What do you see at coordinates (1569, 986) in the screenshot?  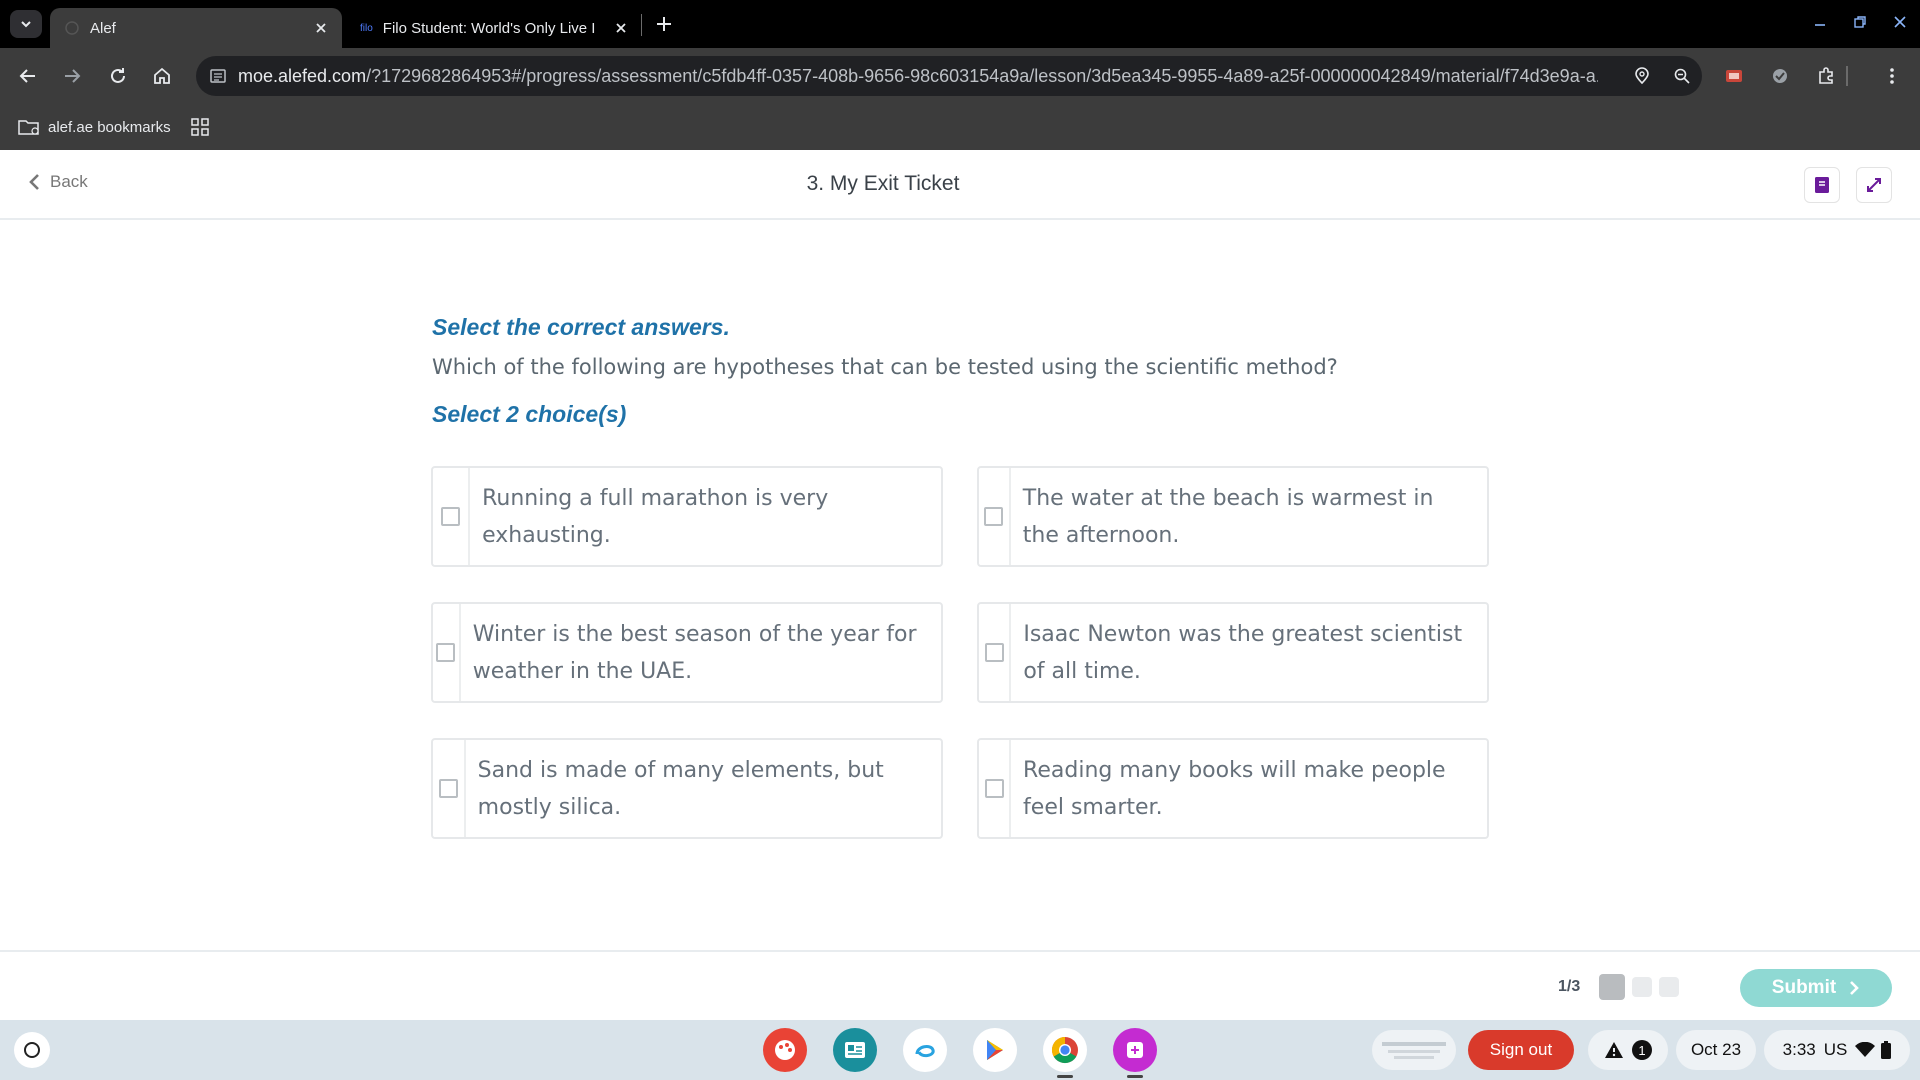 I see `progress-counter: 1/3` at bounding box center [1569, 986].